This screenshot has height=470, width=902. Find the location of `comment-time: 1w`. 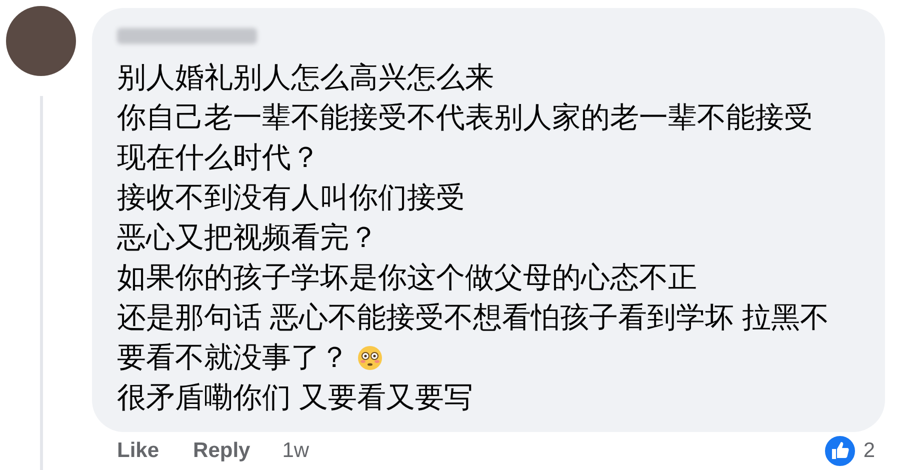

comment-time: 1w is located at coordinates (296, 451).